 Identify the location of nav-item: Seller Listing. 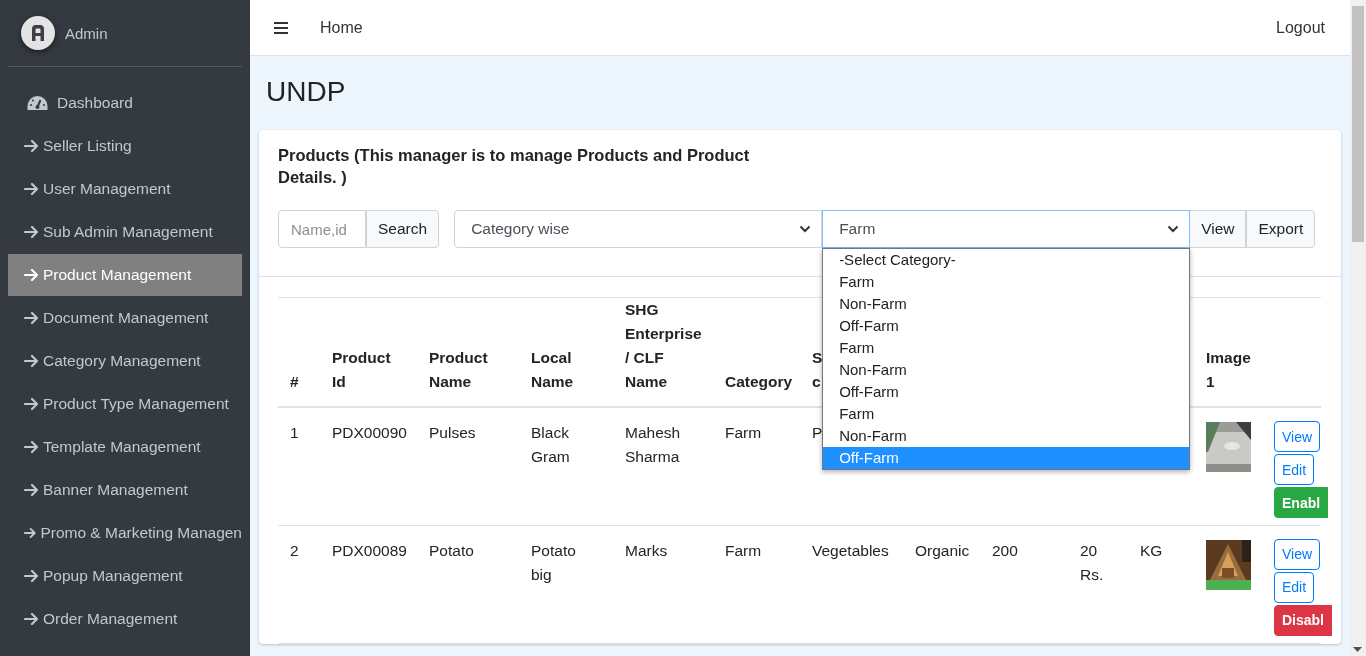
(125, 146).